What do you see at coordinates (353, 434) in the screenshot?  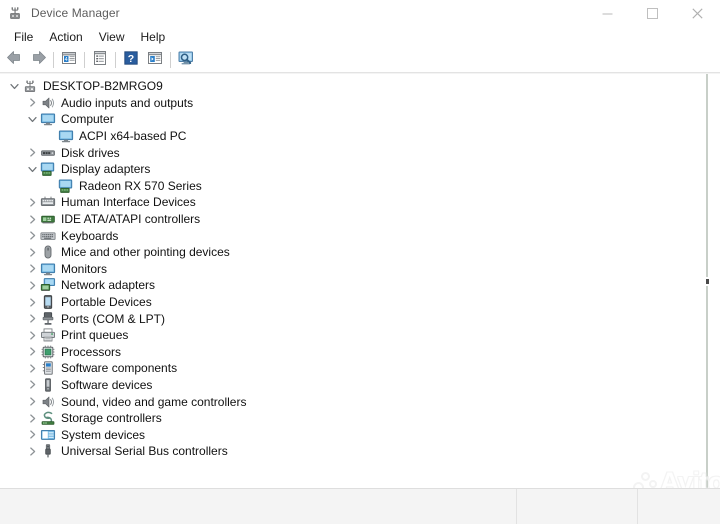 I see `tree-node: System devices` at bounding box center [353, 434].